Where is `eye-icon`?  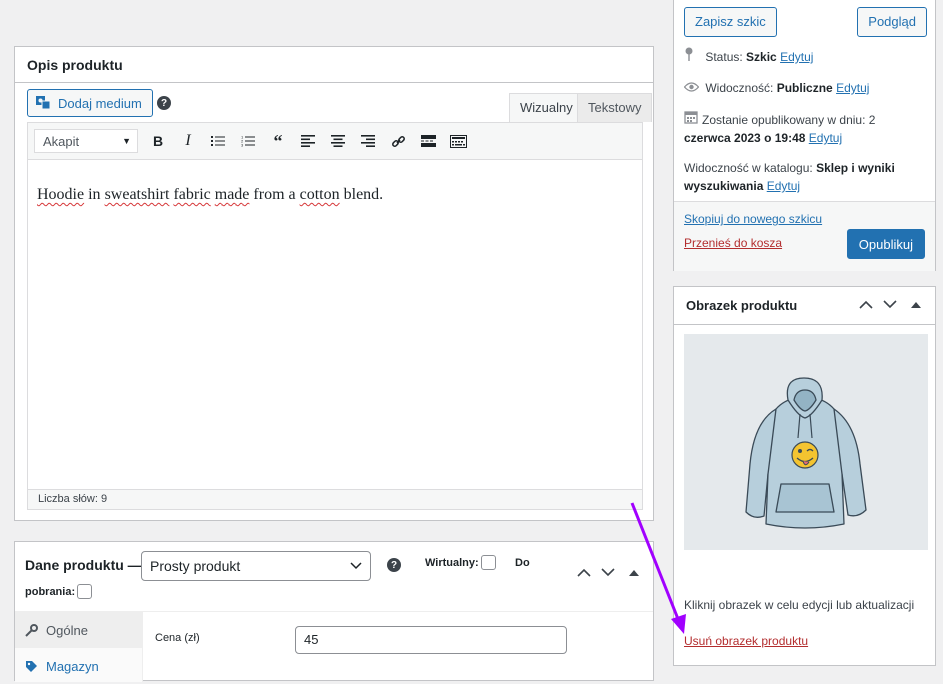 eye-icon is located at coordinates (692, 88).